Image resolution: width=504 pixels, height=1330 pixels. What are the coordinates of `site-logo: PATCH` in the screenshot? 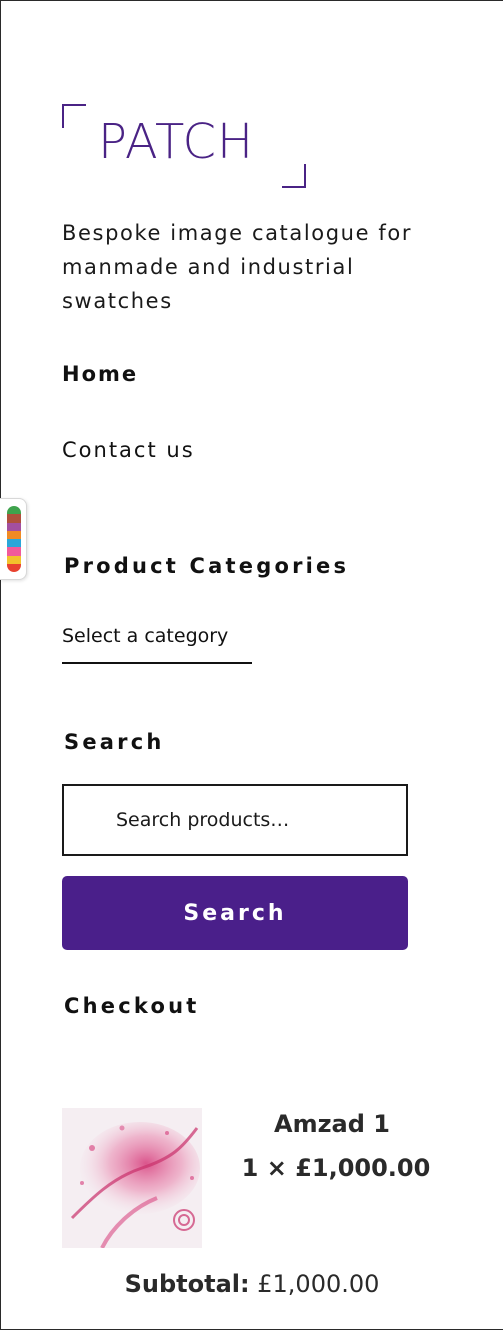 It's located at (184, 146).